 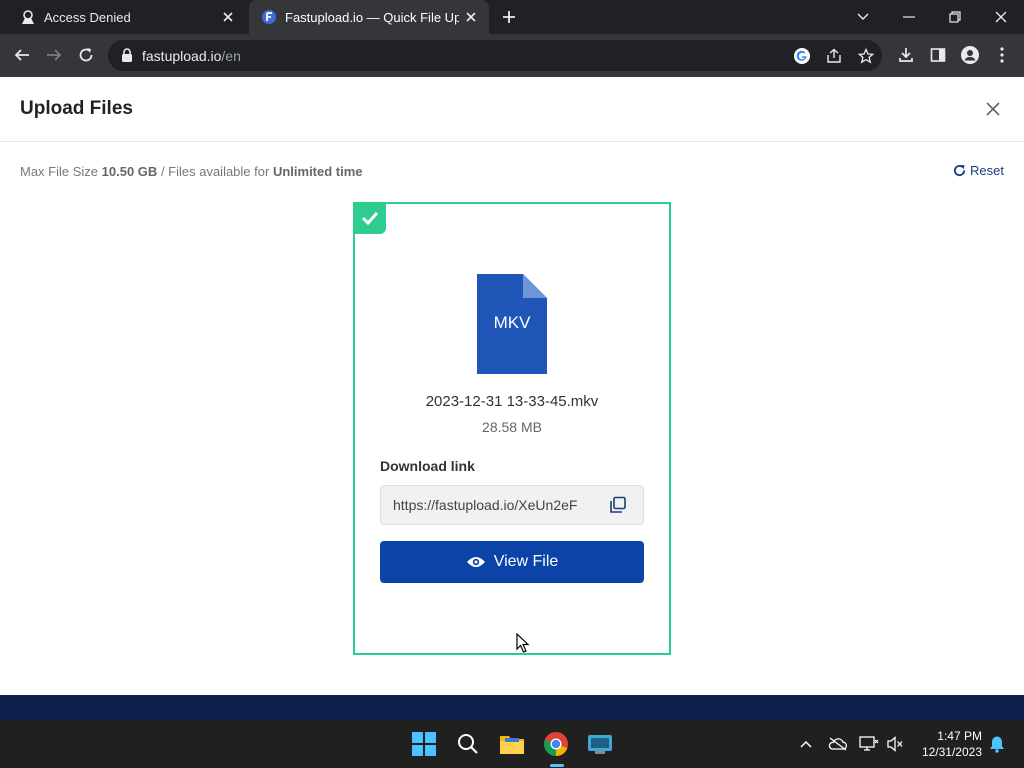 I want to click on bell-icon, so click(x=997, y=744).